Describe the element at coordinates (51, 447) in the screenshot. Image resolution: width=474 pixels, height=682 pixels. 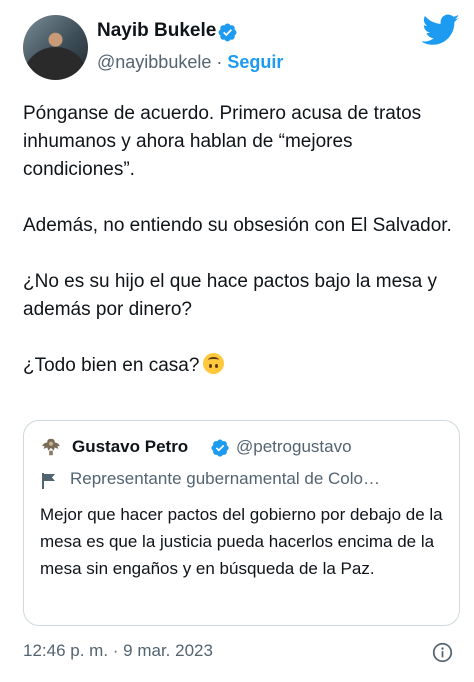
I see `quote-author-avatar` at that location.